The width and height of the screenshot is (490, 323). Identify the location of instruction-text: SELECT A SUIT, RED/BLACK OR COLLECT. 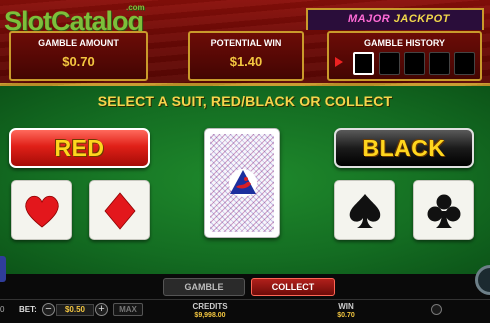
(245, 101).